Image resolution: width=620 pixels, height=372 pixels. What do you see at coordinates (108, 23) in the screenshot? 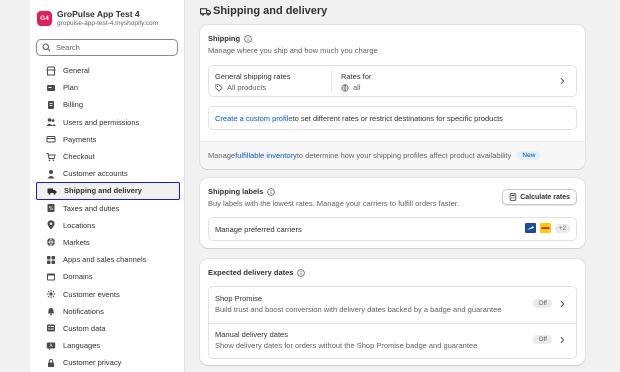
I see `store-domain: gropulse-app-test-4.myshopify.com` at bounding box center [108, 23].